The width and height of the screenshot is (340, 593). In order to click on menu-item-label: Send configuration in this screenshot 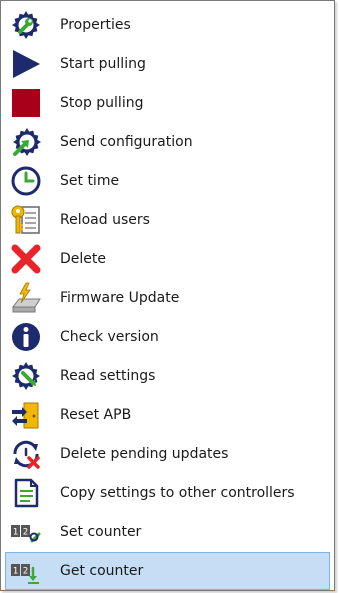, I will do `click(126, 142)`.